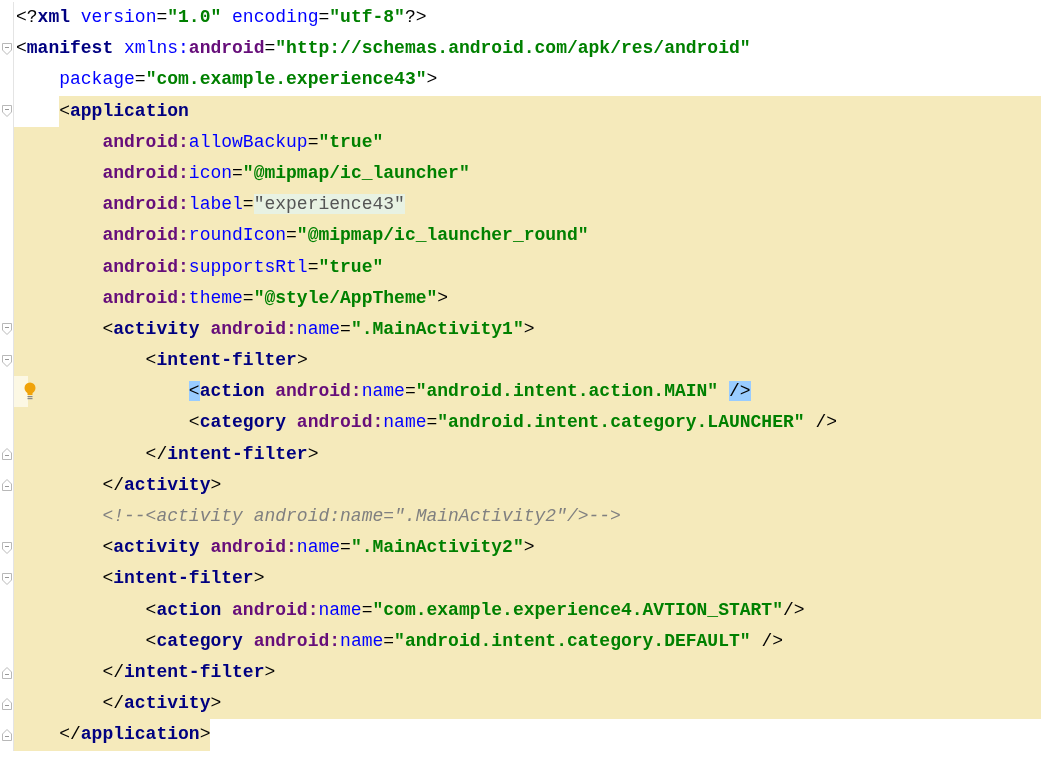  I want to click on code-line: <action android:name="android.intent.action.MAIN" />, so click(469, 392).